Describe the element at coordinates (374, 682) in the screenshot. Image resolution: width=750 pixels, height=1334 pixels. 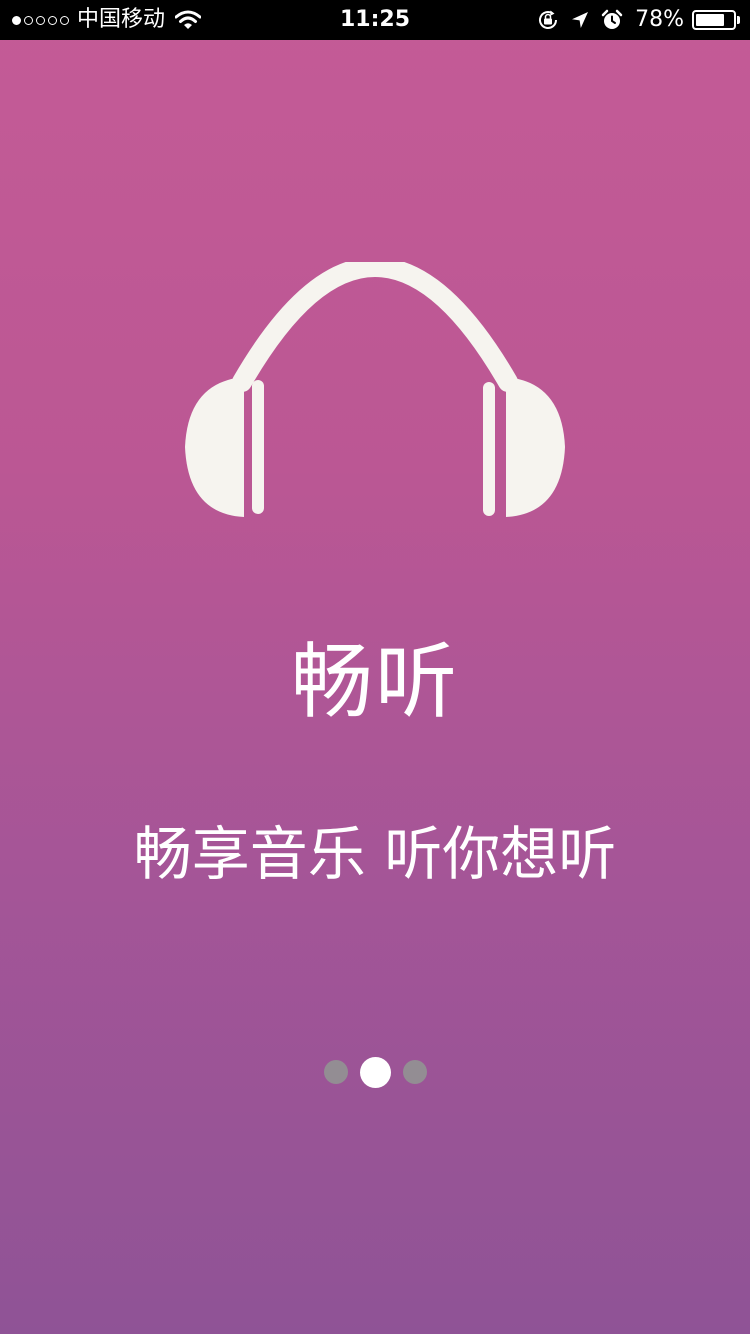
I see `app-title: 畅听` at that location.